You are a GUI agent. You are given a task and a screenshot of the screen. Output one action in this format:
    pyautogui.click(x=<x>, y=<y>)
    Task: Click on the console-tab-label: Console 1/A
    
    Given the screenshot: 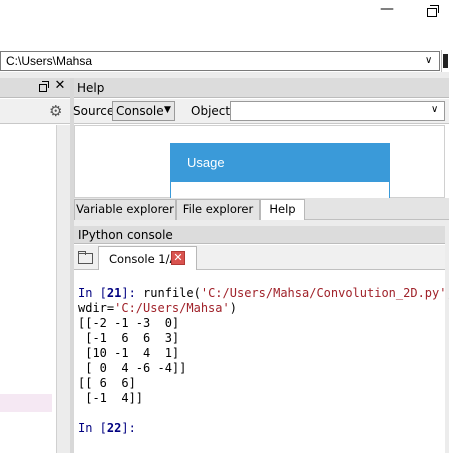 What is the action you would take?
    pyautogui.click(x=143, y=259)
    